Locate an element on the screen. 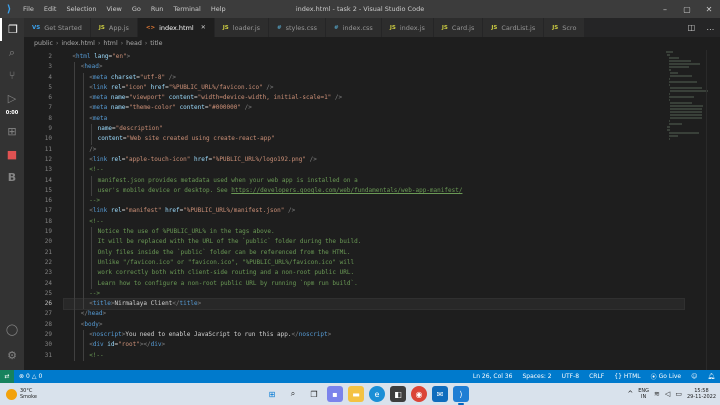 The height and width of the screenshot is (405, 720). close-icon: ✕ is located at coordinates (709, 9).